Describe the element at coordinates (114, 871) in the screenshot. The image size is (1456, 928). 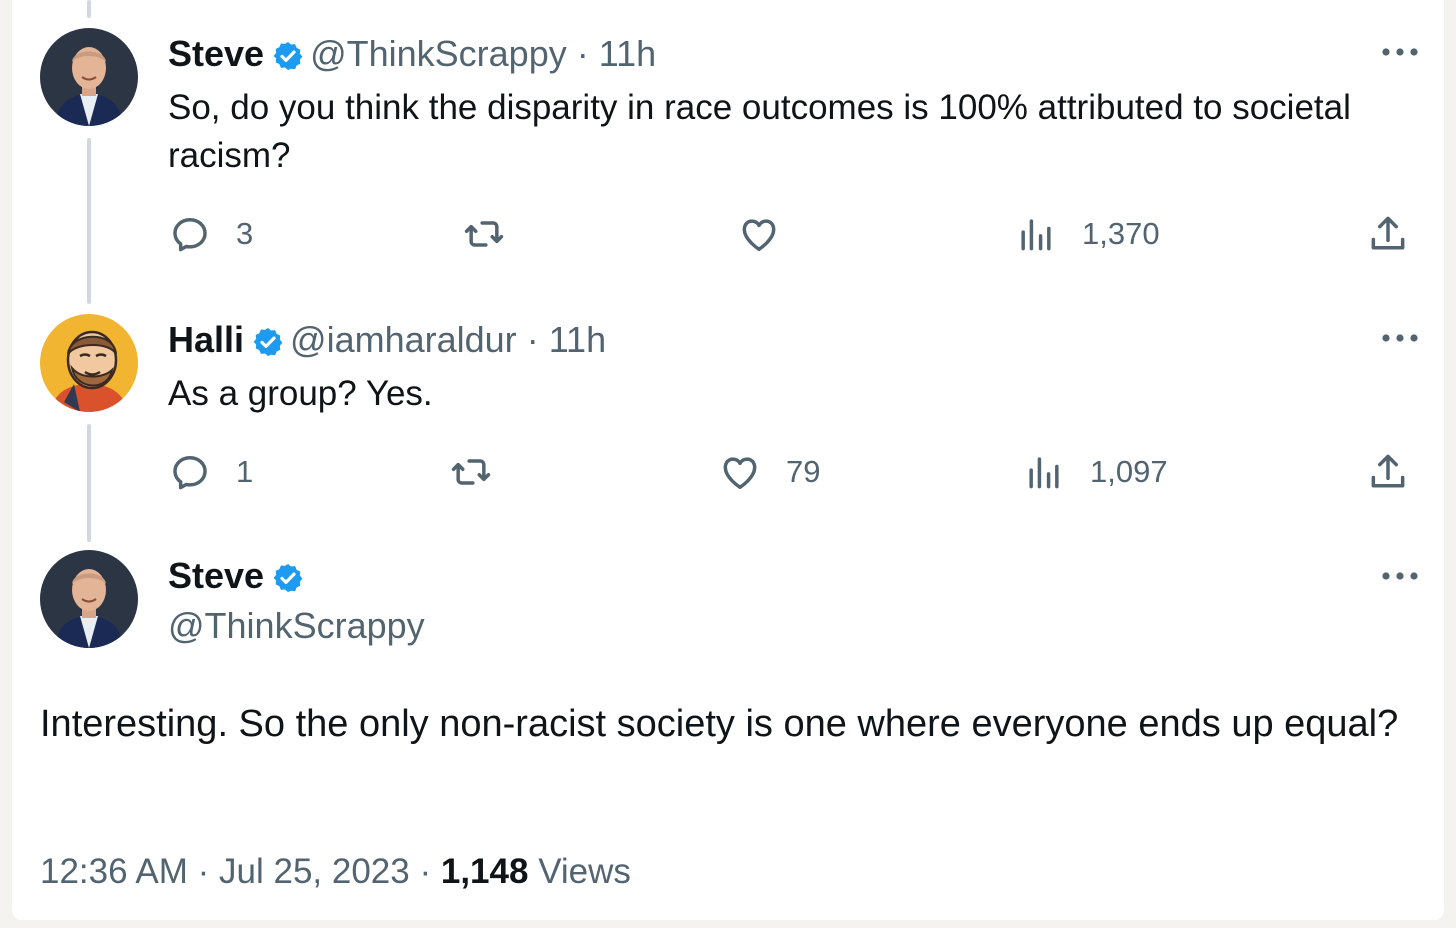
I see `tweet-time: 12:36 AM` at that location.